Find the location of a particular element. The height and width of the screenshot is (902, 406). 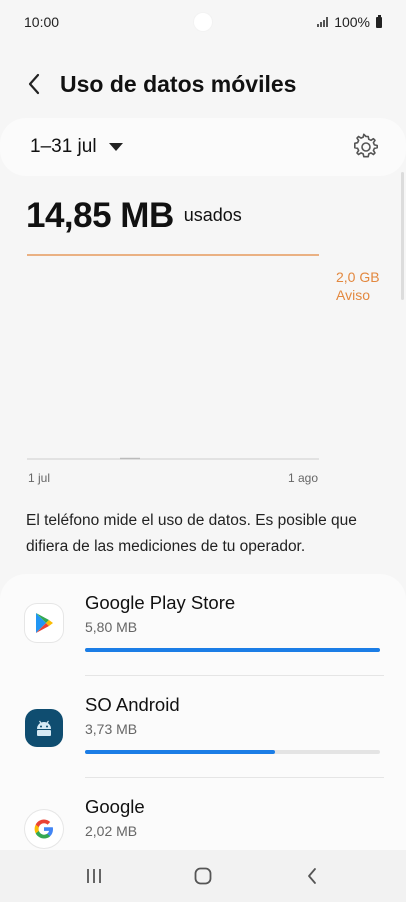

signal-icon is located at coordinates (323, 22).